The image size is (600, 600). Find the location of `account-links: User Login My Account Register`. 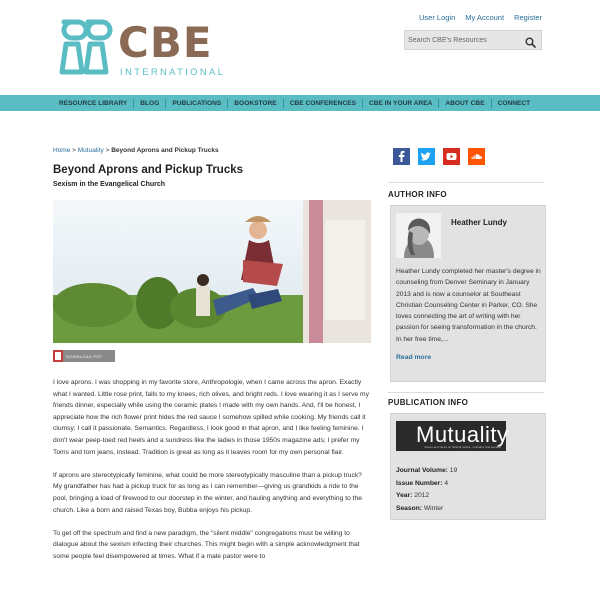

account-links: User Login My Account Register is located at coordinates (480, 17).